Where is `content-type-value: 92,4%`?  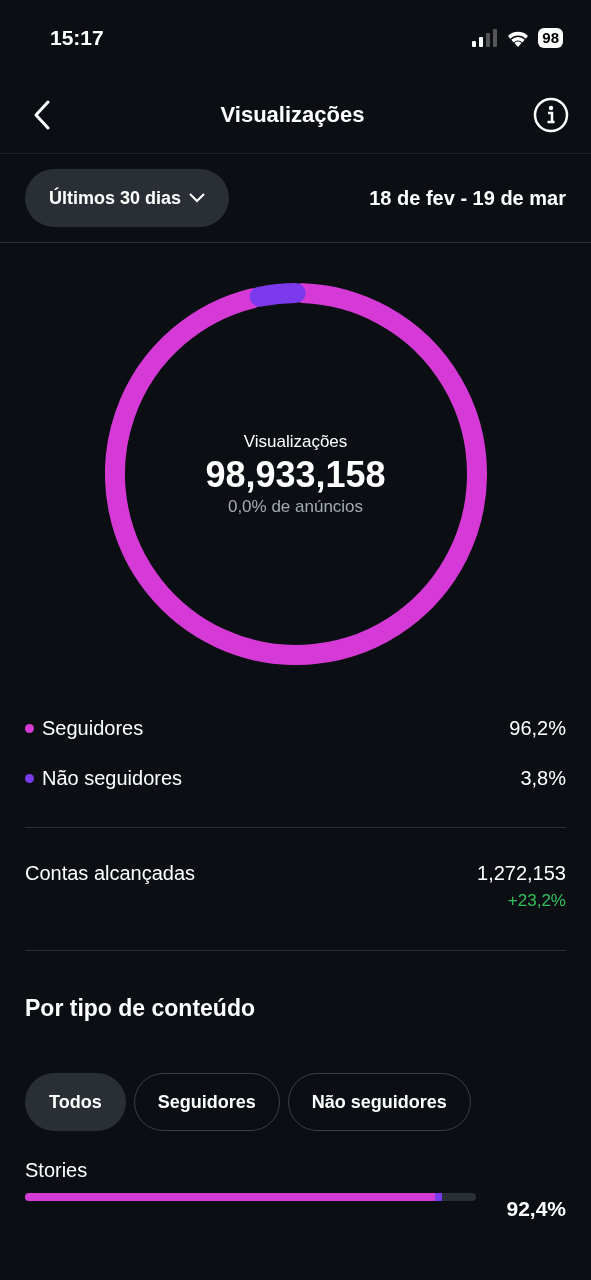
content-type-value: 92,4% is located at coordinates (536, 1208).